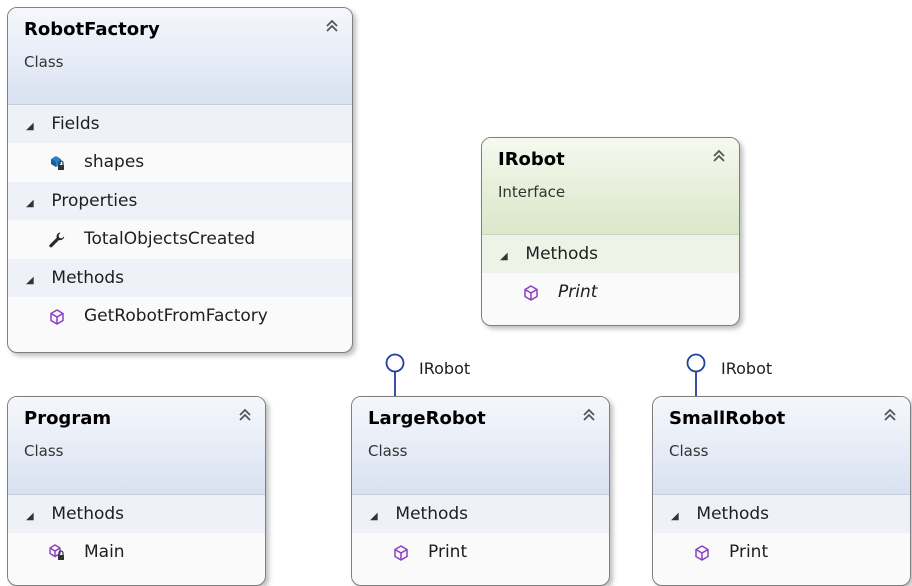 The width and height of the screenshot is (912, 586). I want to click on interface-stereotype: Interface, so click(532, 192).